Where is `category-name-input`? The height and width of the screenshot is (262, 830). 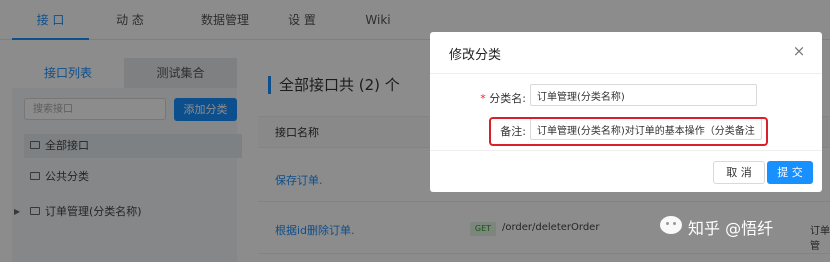 category-name-input is located at coordinates (643, 95).